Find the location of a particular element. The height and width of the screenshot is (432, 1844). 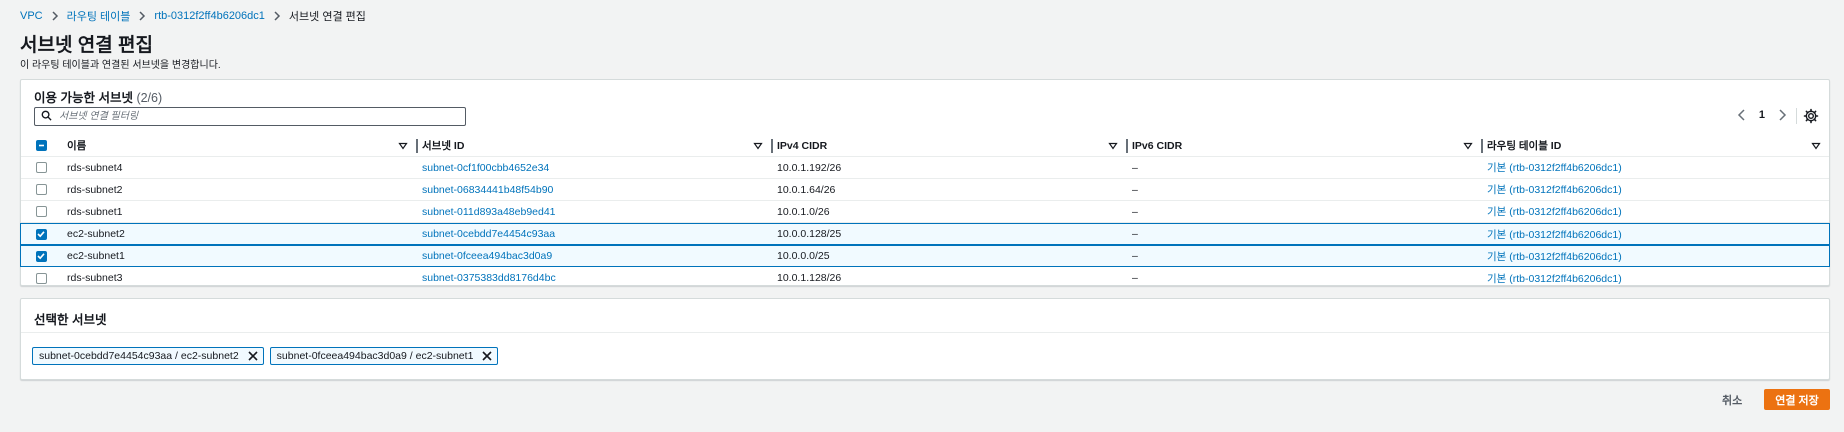

ipv4-cidr: 10.0.1.0/26 is located at coordinates (803, 211).